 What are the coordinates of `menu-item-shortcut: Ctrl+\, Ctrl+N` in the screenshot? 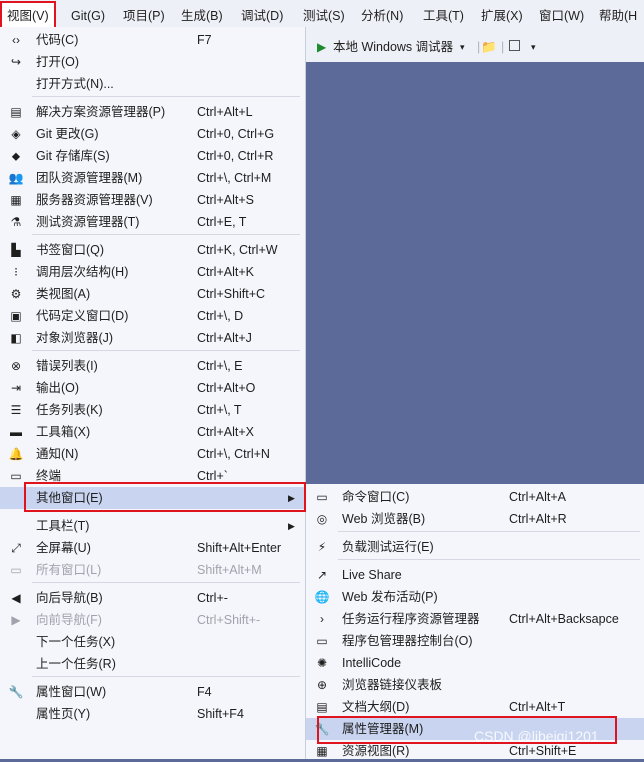 It's located at (233, 454).